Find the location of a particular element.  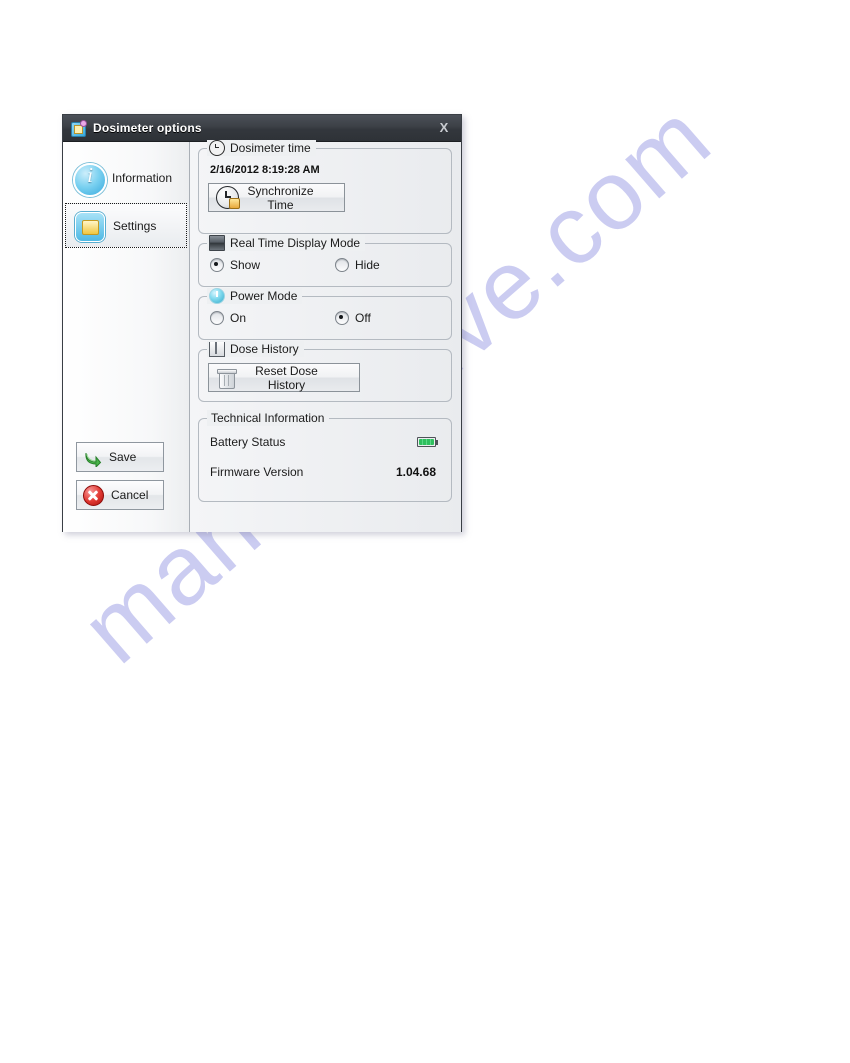

group-label: Dosimeter time is located at coordinates (270, 148).